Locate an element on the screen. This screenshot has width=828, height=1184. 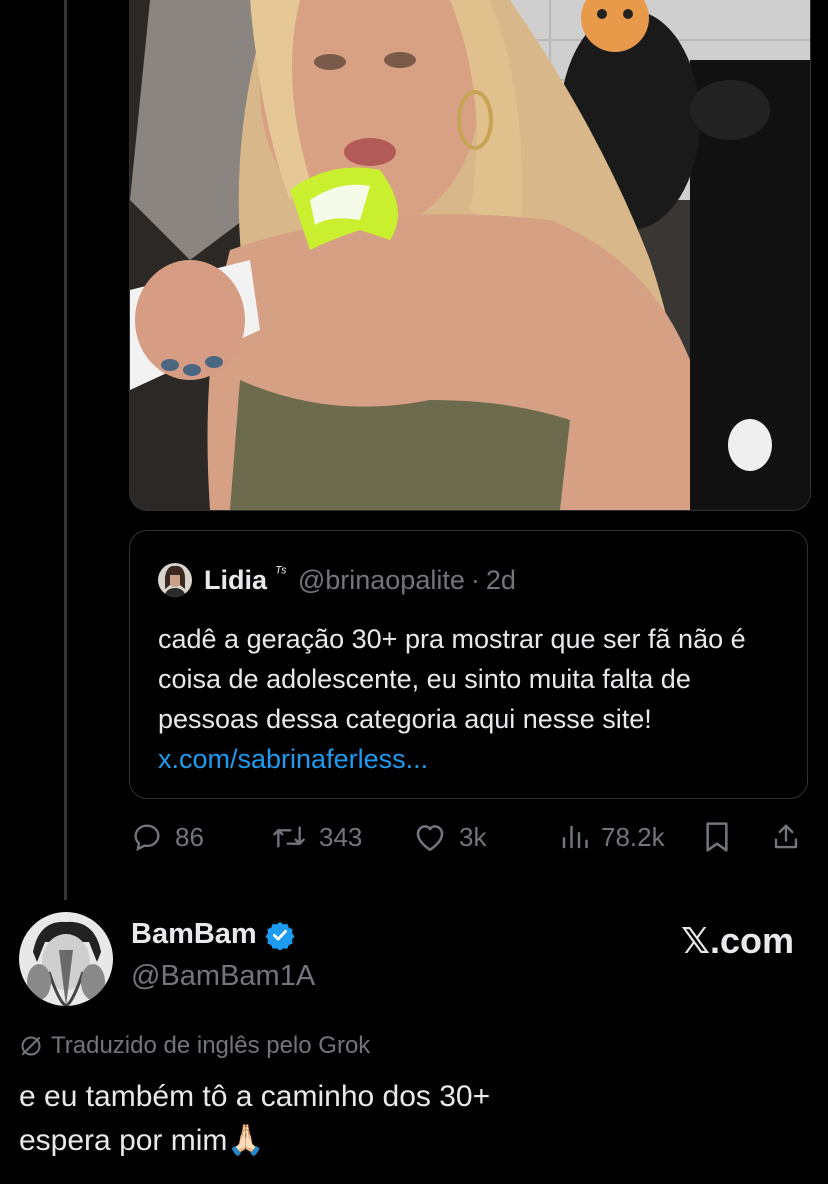
quoted-author-avatar is located at coordinates (175, 580).